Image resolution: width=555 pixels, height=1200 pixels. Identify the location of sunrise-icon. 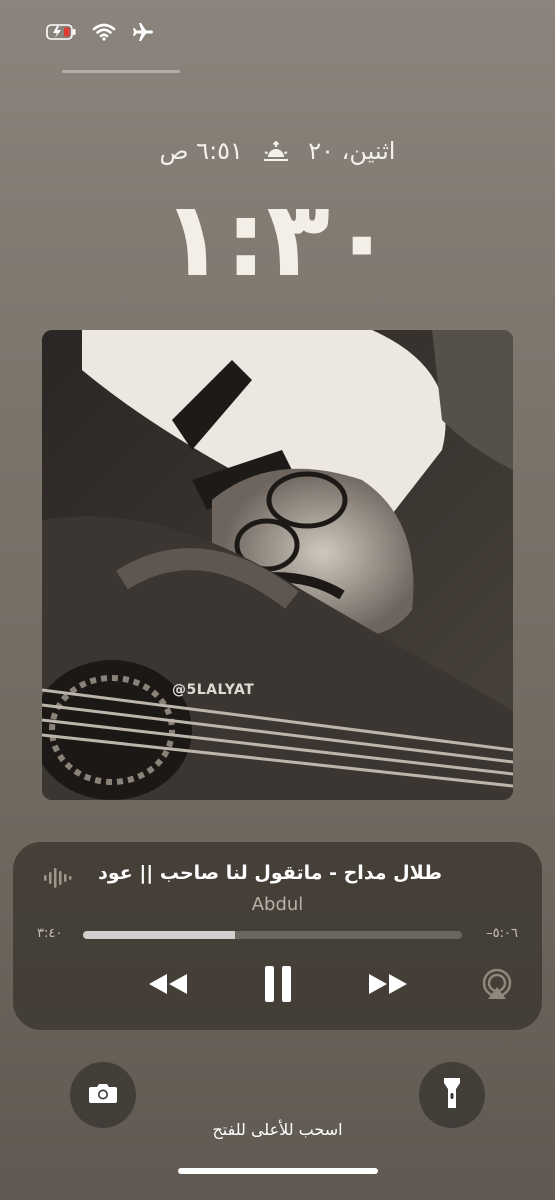
(276, 151).